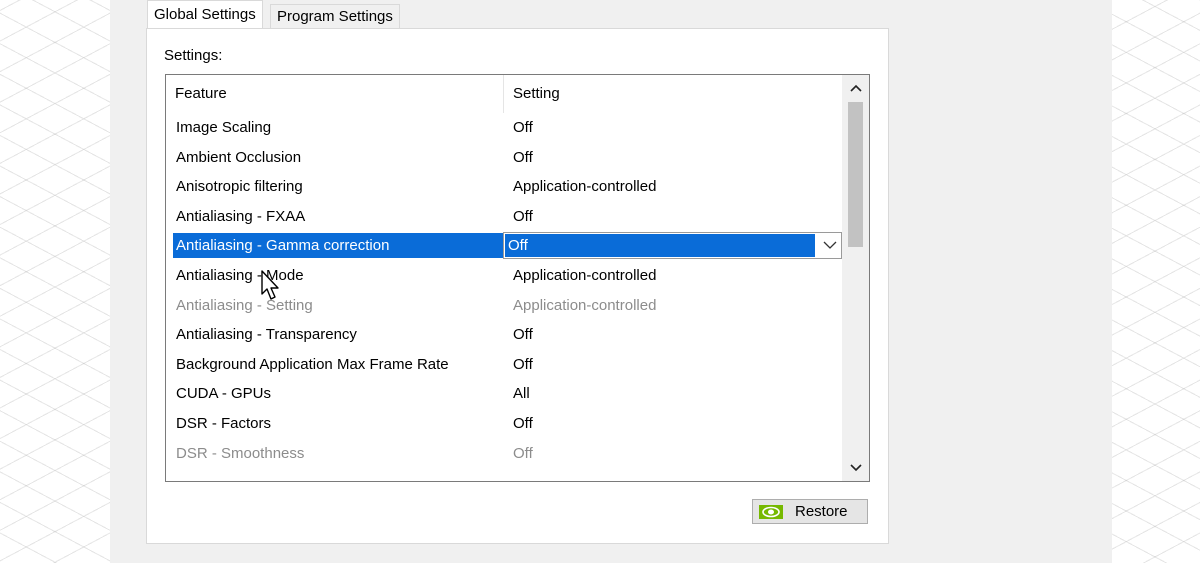 This screenshot has width=1200, height=563. I want to click on nvidia-logo-icon, so click(771, 512).